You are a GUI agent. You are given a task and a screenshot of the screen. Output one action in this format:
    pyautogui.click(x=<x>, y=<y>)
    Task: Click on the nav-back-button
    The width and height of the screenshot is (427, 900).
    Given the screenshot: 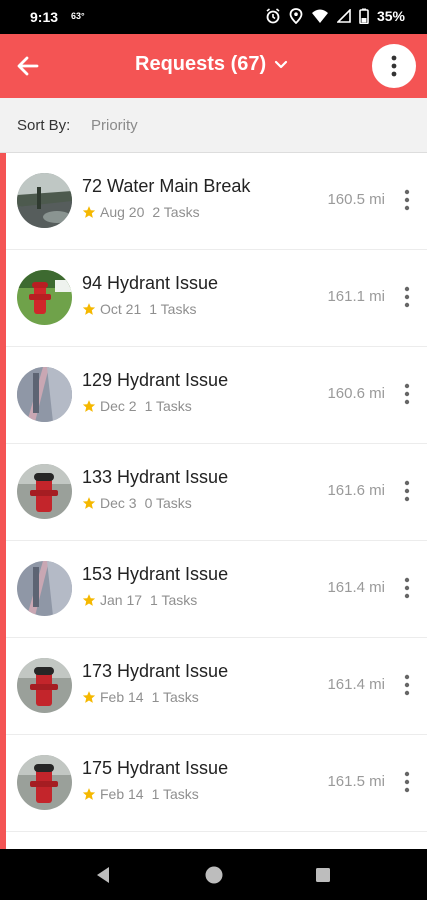 What is the action you would take?
    pyautogui.click(x=103, y=875)
    